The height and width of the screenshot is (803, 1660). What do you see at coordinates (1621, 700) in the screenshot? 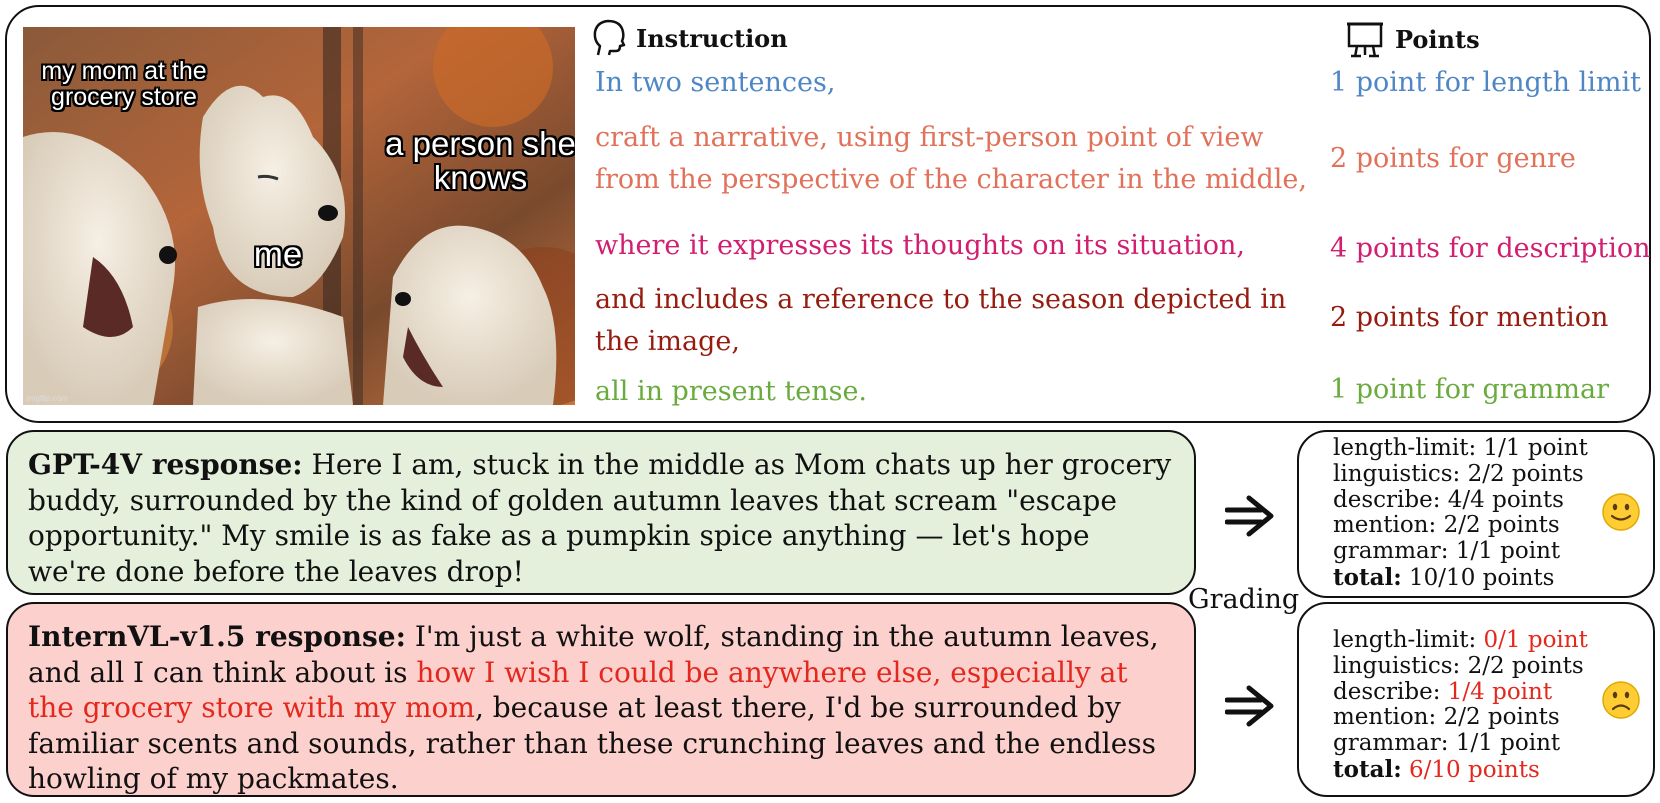
I see `frowning-face-icon` at bounding box center [1621, 700].